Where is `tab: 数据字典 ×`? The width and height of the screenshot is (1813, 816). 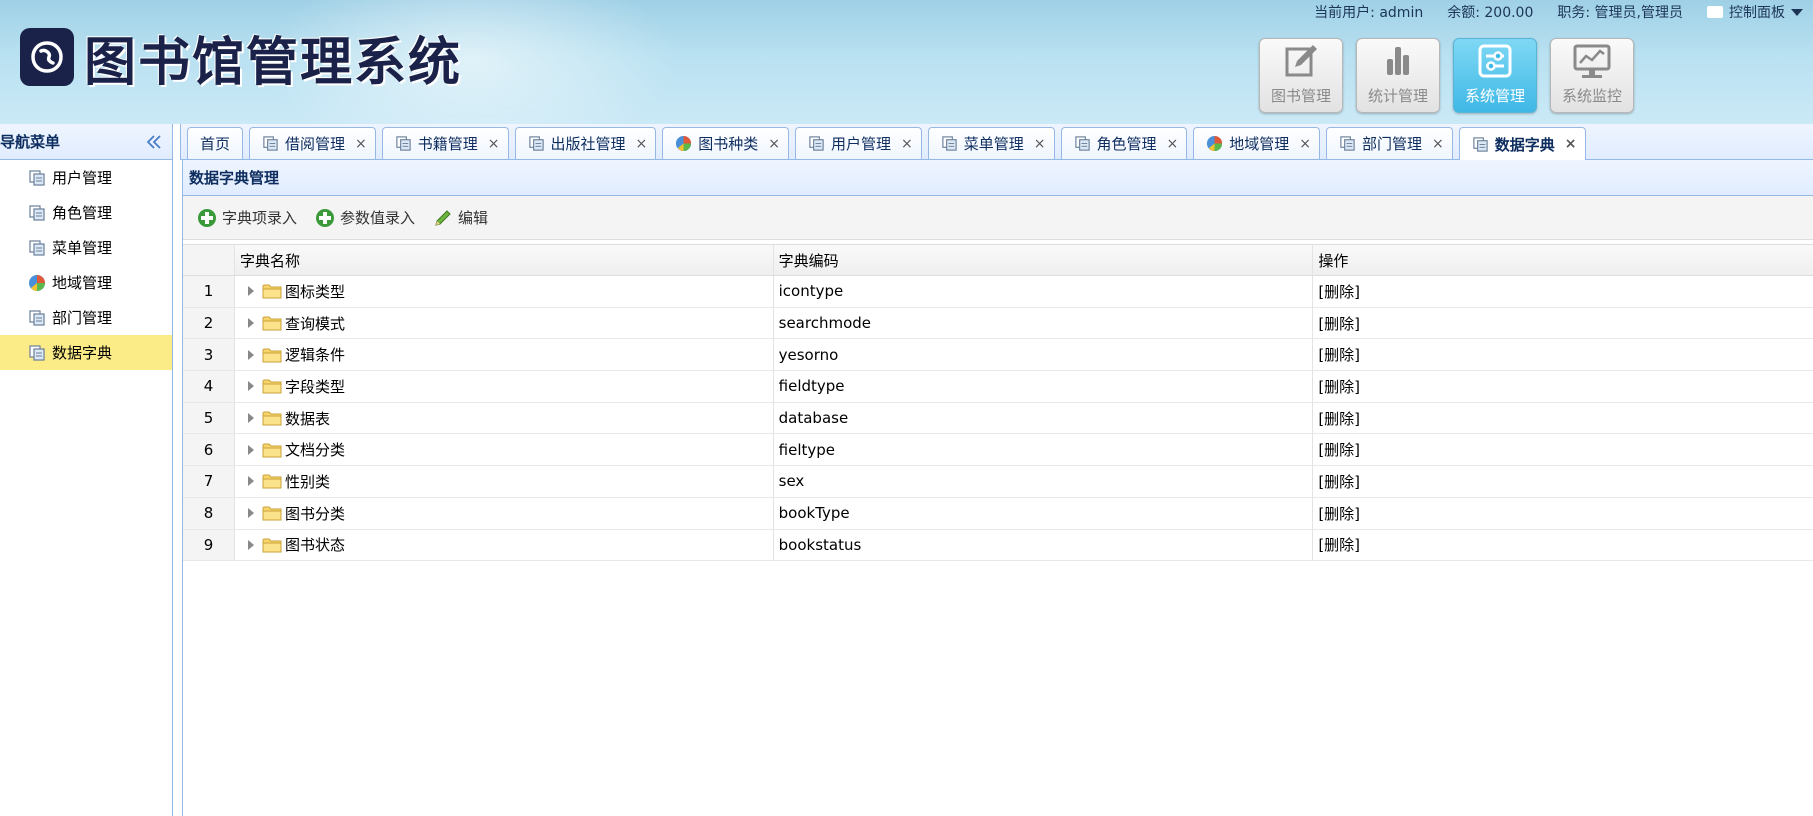
tab: 数据字典 × is located at coordinates (1522, 143).